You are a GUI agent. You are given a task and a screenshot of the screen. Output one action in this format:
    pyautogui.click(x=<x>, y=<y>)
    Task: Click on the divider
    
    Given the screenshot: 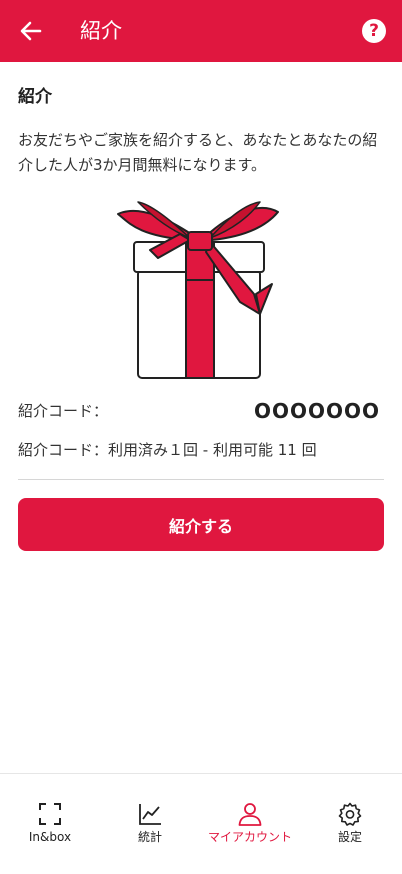 What is the action you would take?
    pyautogui.click(x=201, y=479)
    